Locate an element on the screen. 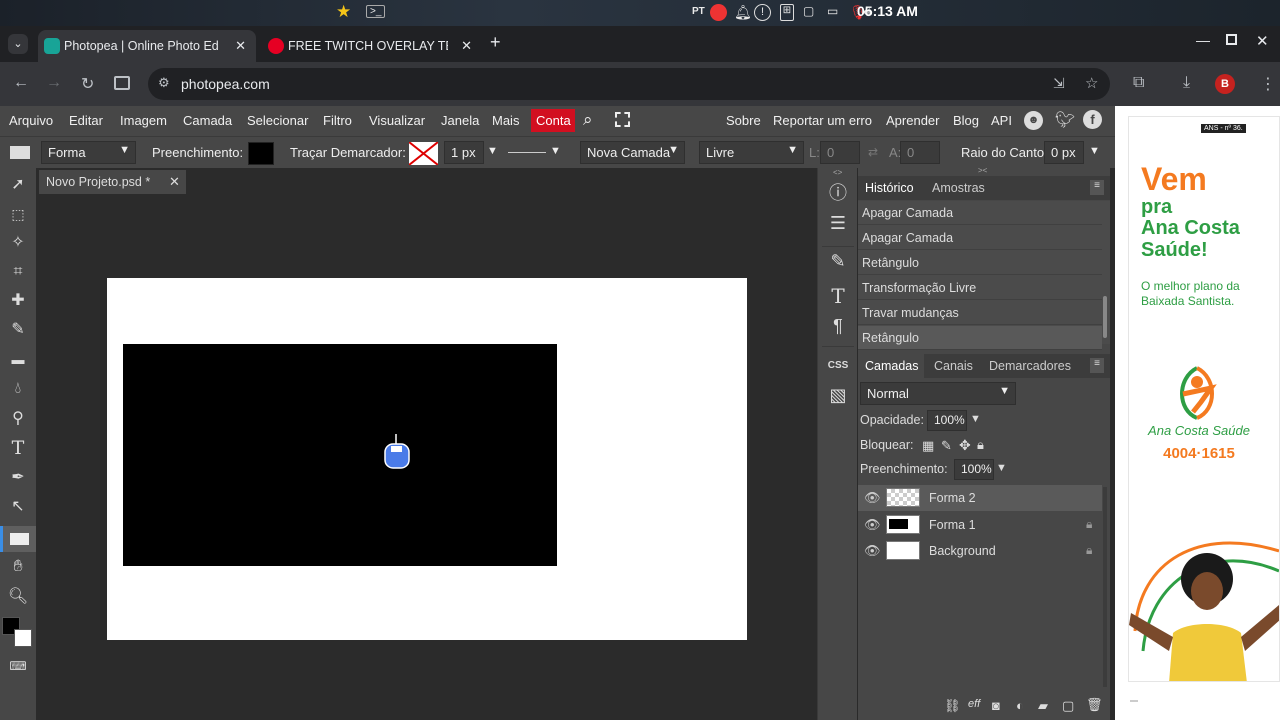 The width and height of the screenshot is (1280, 720). tab-historico: Histórico is located at coordinates (889, 188).